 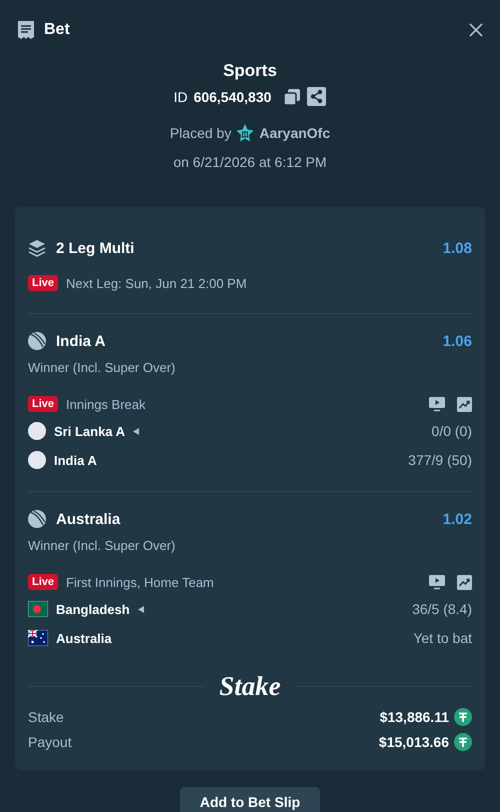 What do you see at coordinates (452, 431) in the screenshot?
I see `team-score: 0/0 (0)` at bounding box center [452, 431].